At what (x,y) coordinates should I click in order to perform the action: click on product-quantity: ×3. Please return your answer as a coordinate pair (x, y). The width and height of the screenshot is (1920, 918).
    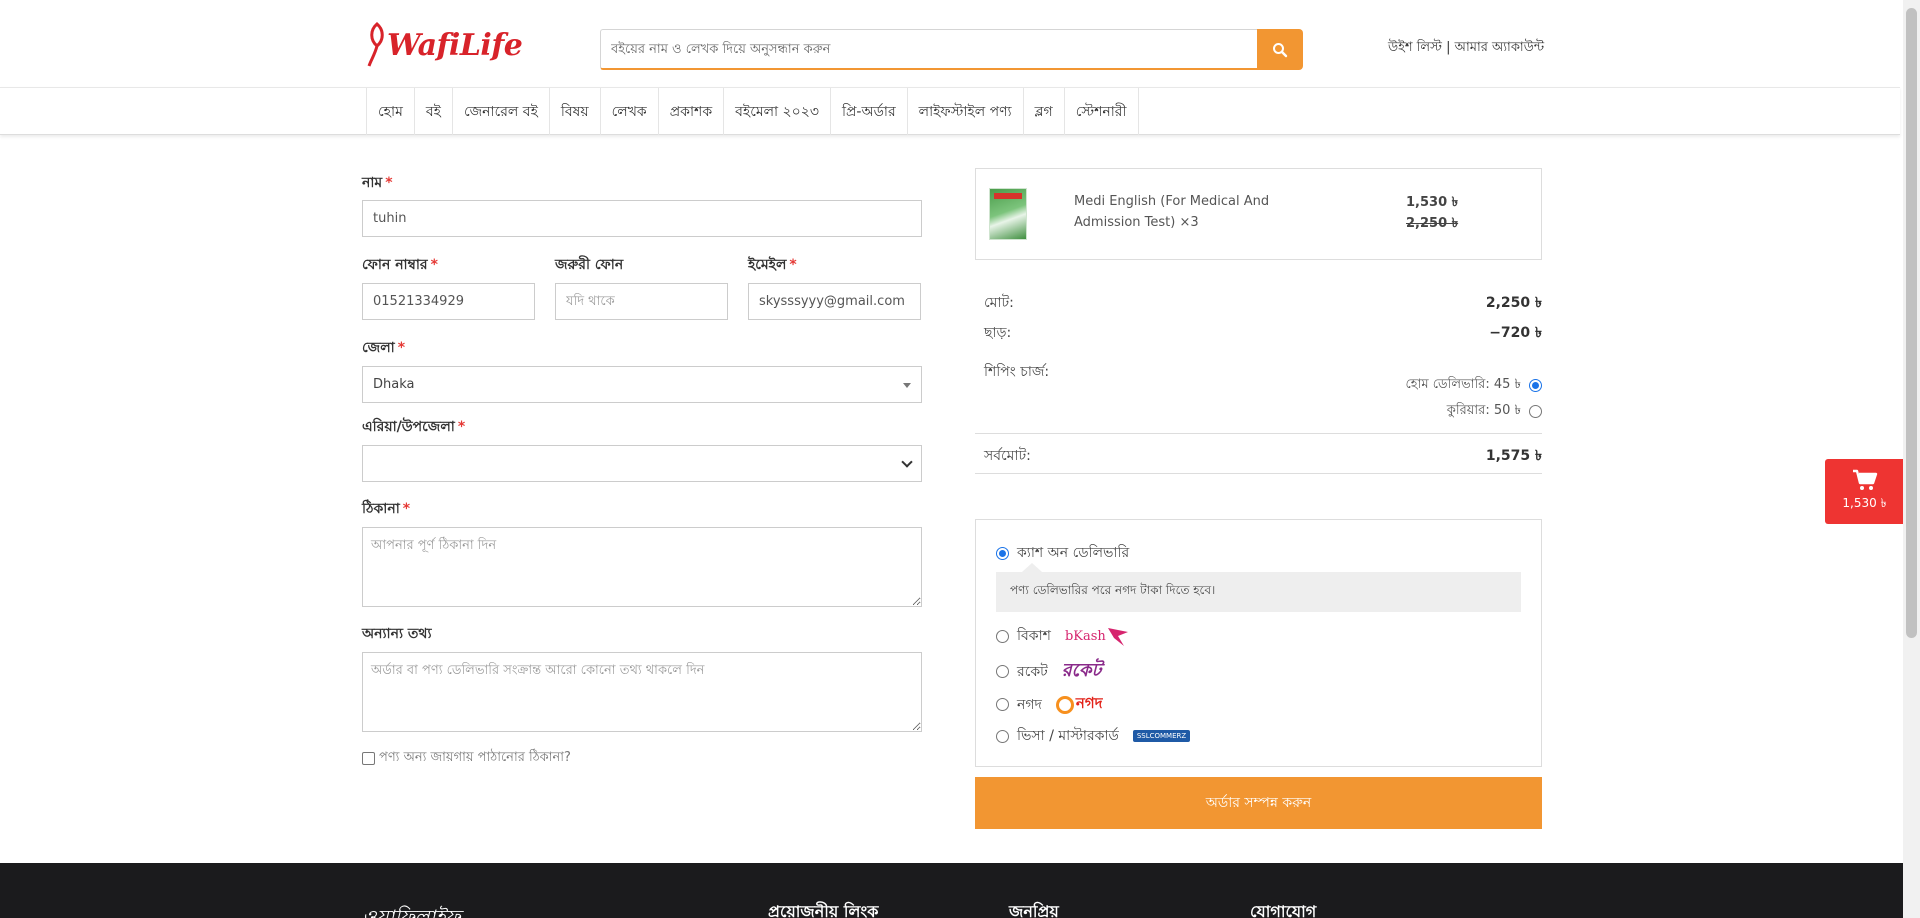
    Looking at the image, I should click on (1189, 222).